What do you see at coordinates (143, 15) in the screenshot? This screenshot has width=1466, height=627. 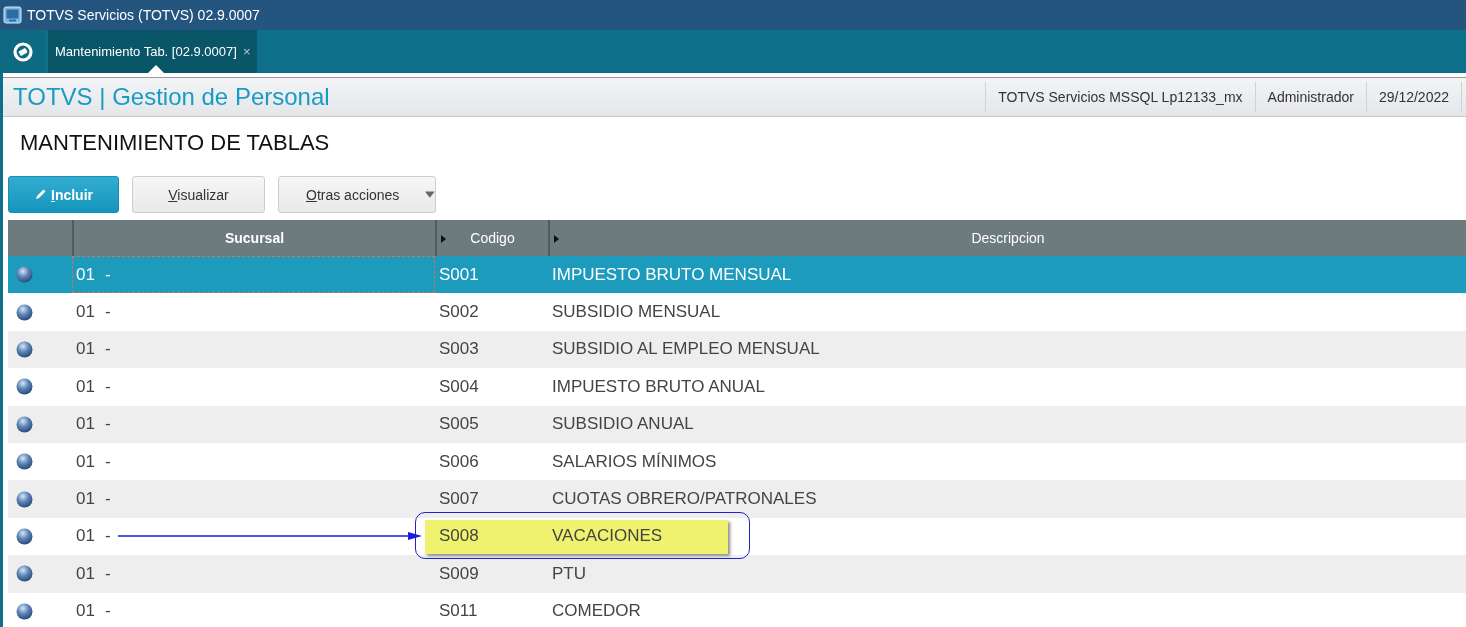 I see `window-title: TOTVS Servicios (TOTVS) 02.9.0007` at bounding box center [143, 15].